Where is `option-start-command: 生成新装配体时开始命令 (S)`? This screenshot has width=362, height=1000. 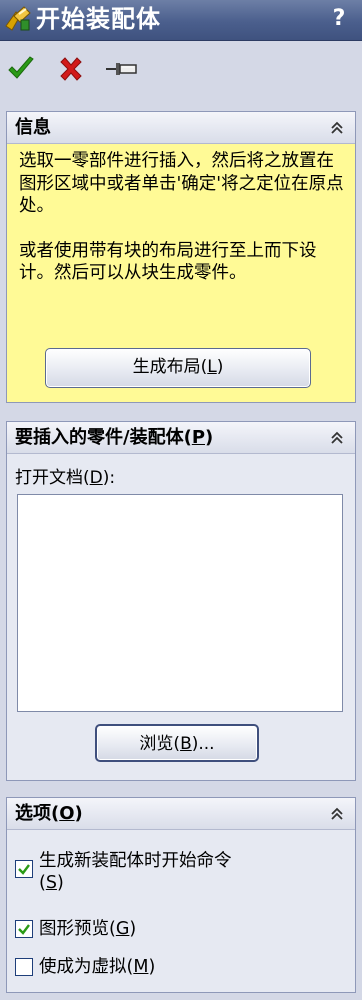
option-start-command: 生成新装配体时开始命令 (S) is located at coordinates (175, 873).